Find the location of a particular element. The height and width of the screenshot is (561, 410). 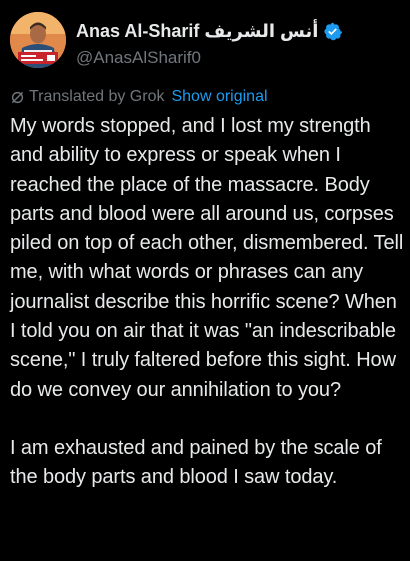

translation-notice: Translated by Grok Show original is located at coordinates (139, 97).